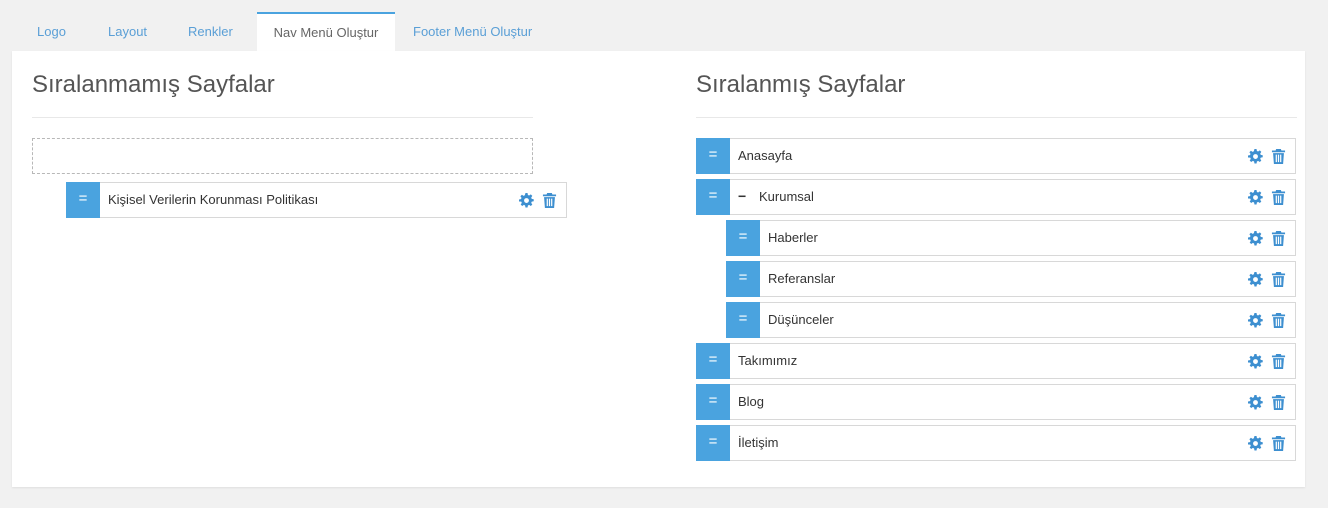 The width and height of the screenshot is (1328, 508). I want to click on menu-item-anasayfa: = Anasayfa, so click(996, 156).